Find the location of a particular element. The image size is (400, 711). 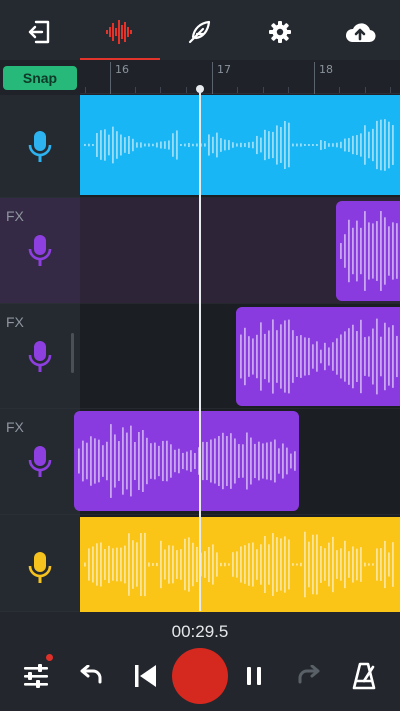

track-header-3: FX is located at coordinates (40, 356).